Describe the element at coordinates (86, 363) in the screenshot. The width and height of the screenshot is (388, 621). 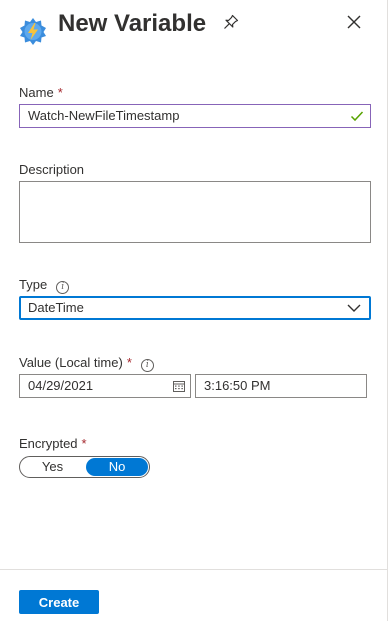
I see `value-label: Value (Local time) * i` at that location.